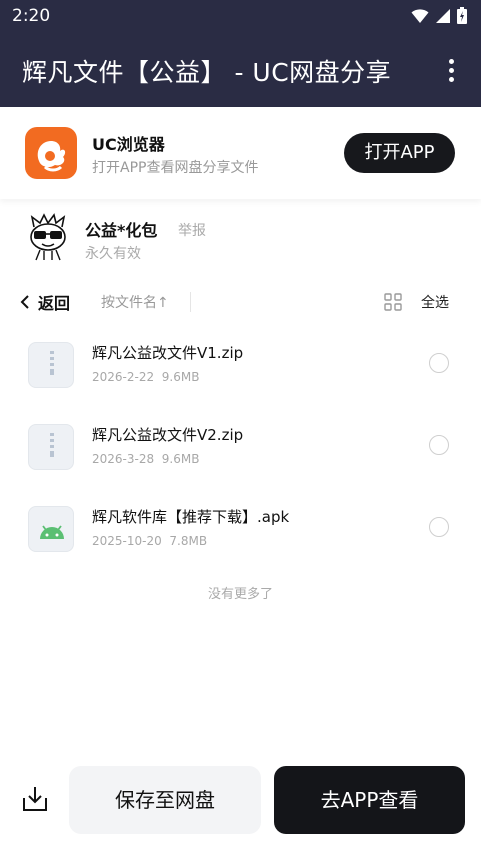  I want to click on file-meta: 2025-10-20 7.8MB, so click(149, 541).